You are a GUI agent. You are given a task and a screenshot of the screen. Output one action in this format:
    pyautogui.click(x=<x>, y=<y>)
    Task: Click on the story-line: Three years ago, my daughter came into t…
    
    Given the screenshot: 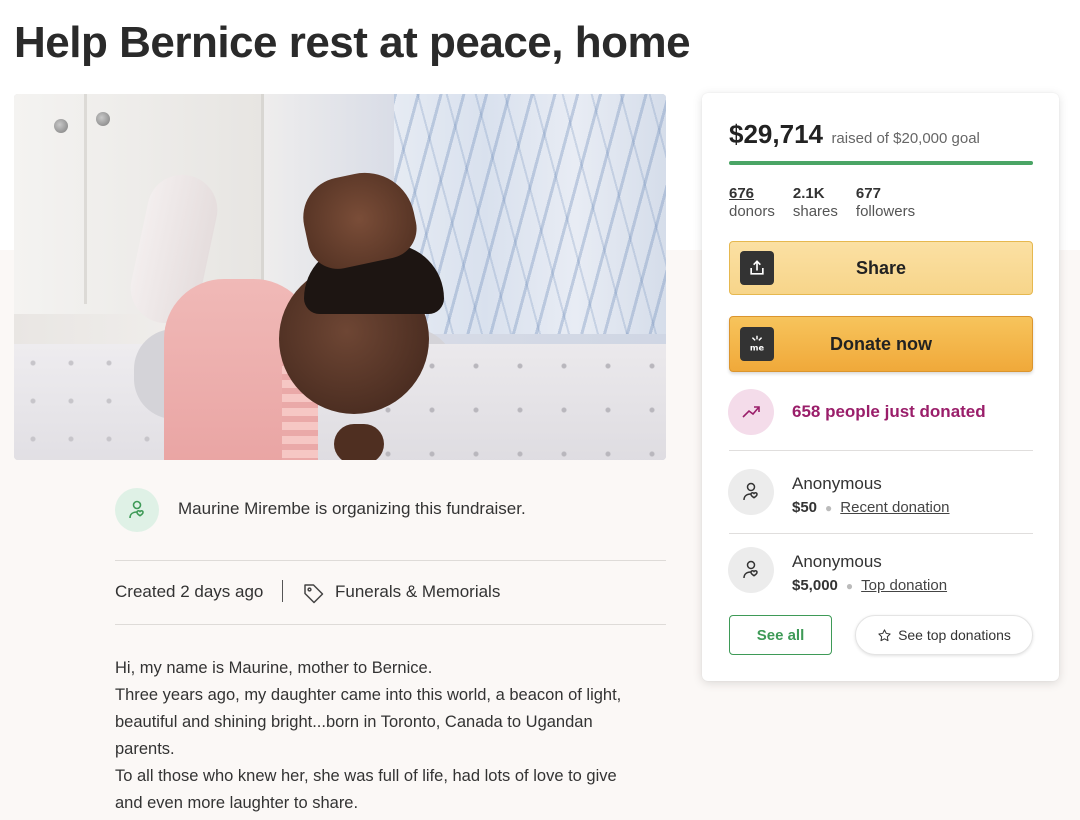 What is the action you would take?
    pyautogui.click(x=368, y=695)
    